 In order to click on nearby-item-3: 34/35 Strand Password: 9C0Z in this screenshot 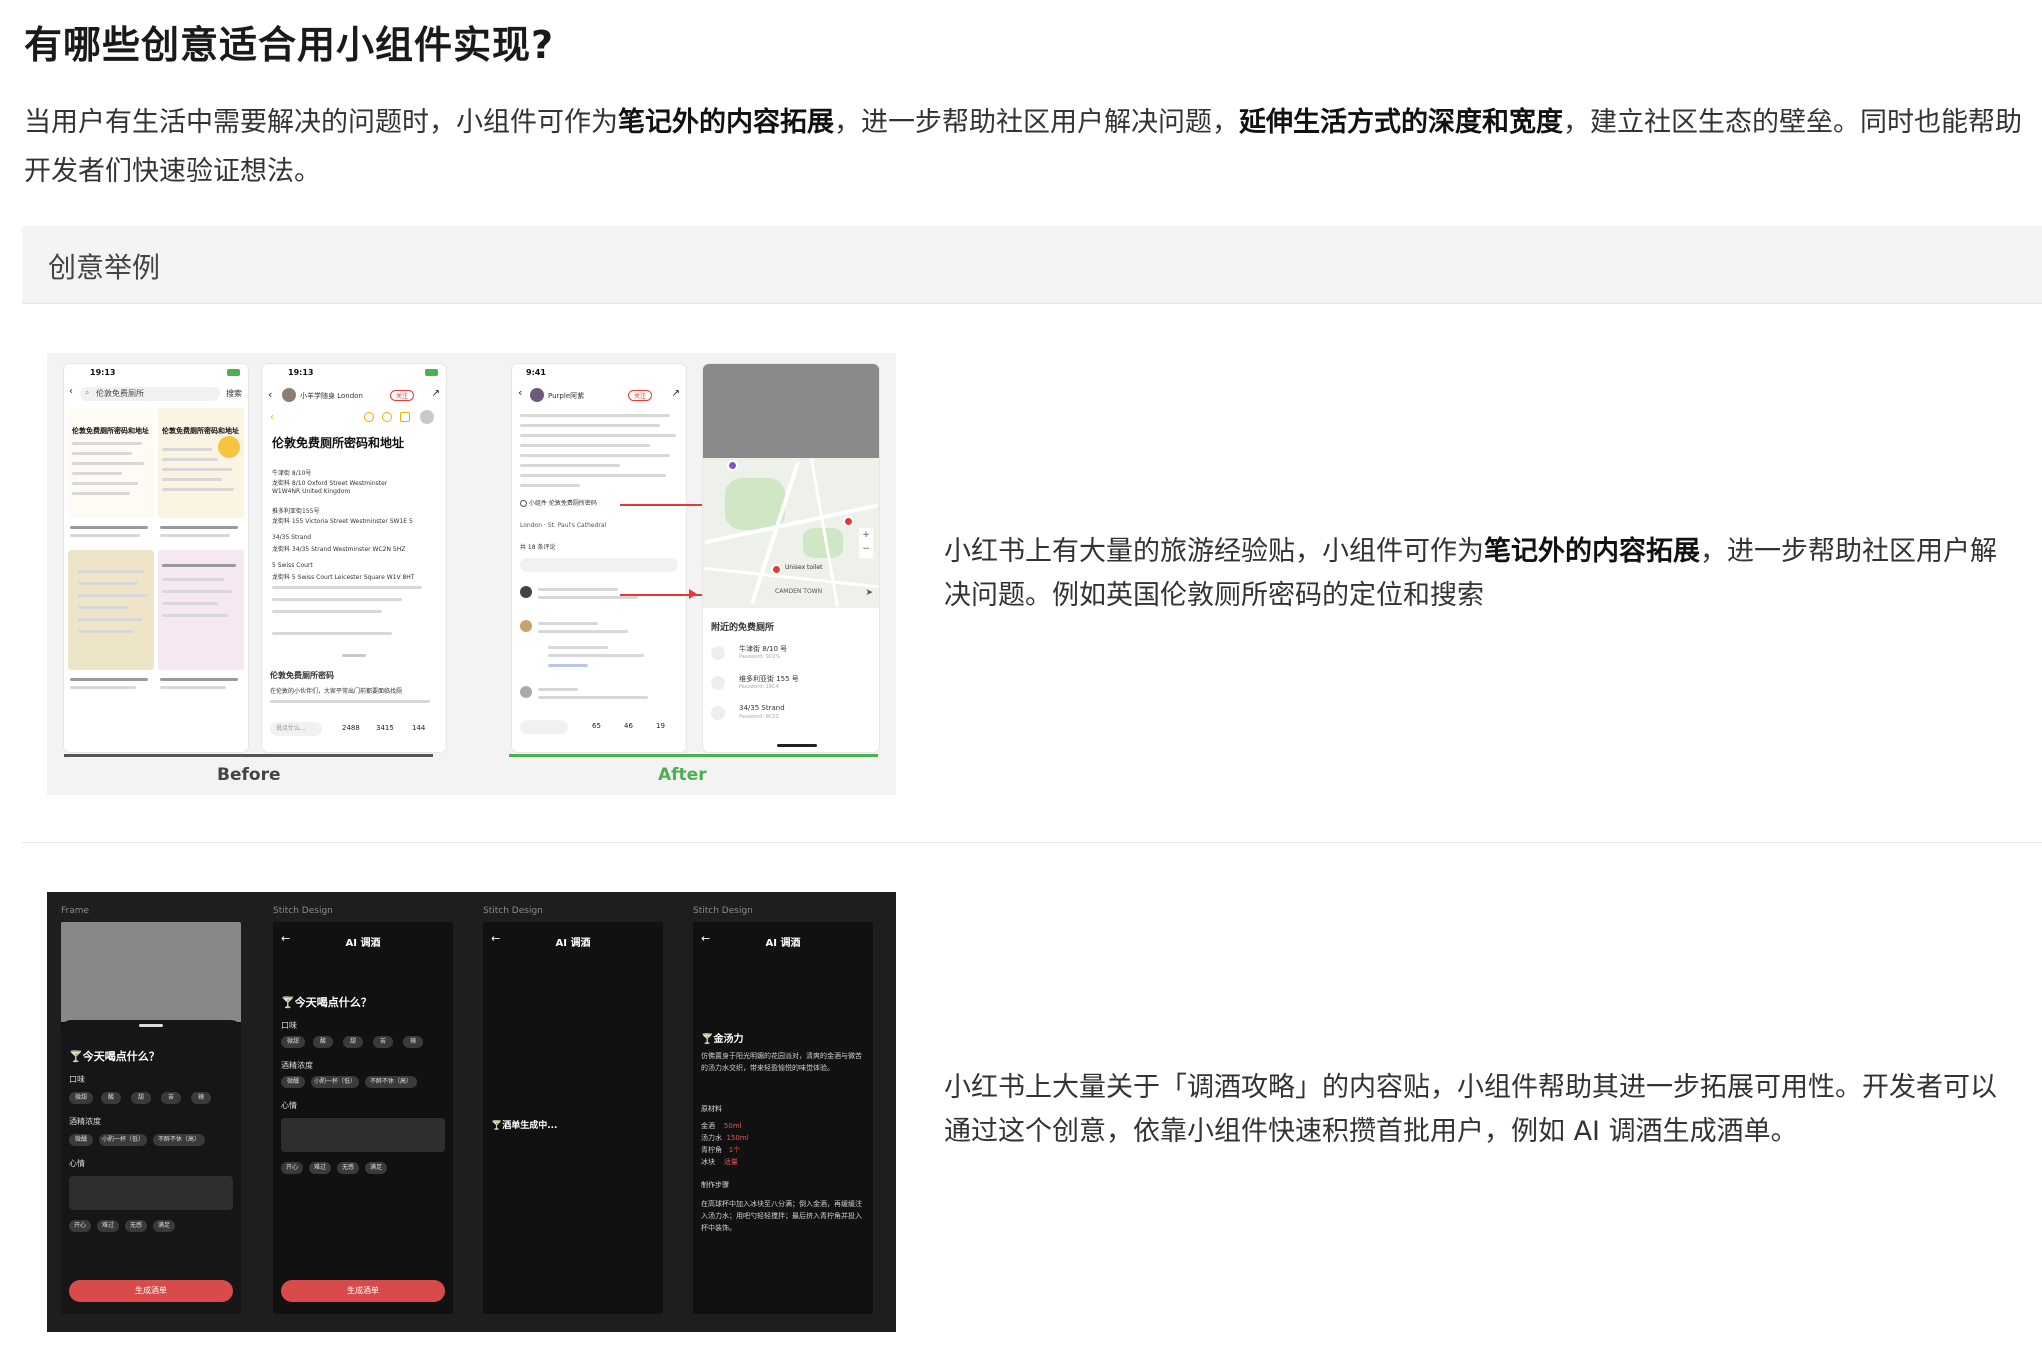, I will do `click(791, 714)`.